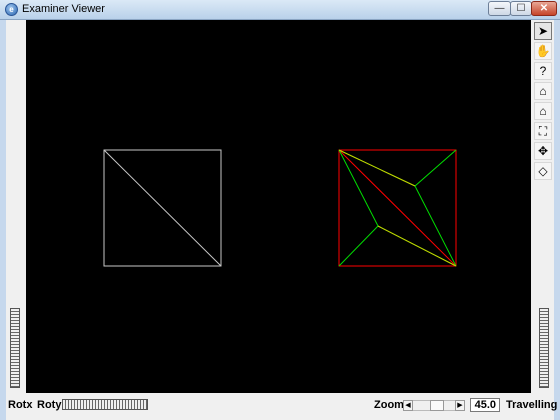 The width and height of the screenshot is (560, 420). I want to click on maximize-button: ☐, so click(521, 8).